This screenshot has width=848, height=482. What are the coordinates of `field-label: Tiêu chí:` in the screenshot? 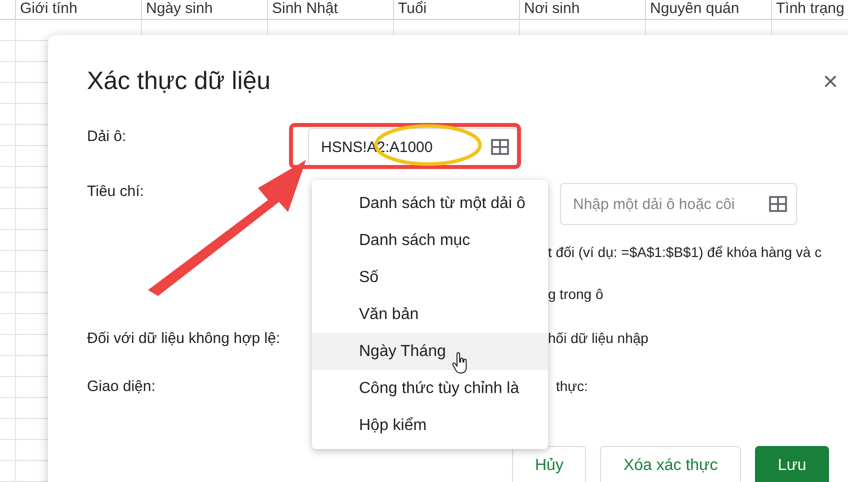 It's located at (116, 191).